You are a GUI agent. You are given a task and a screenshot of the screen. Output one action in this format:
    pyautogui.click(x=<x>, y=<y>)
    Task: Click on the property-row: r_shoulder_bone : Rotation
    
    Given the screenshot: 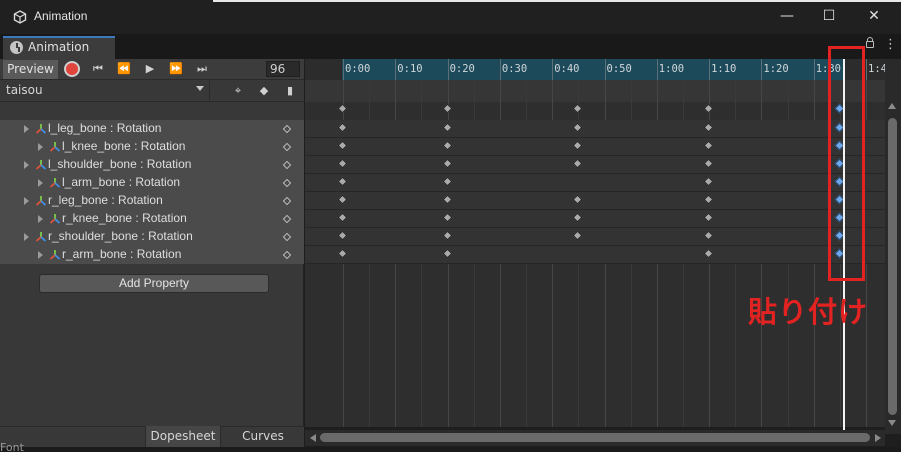 What is the action you would take?
    pyautogui.click(x=152, y=237)
    